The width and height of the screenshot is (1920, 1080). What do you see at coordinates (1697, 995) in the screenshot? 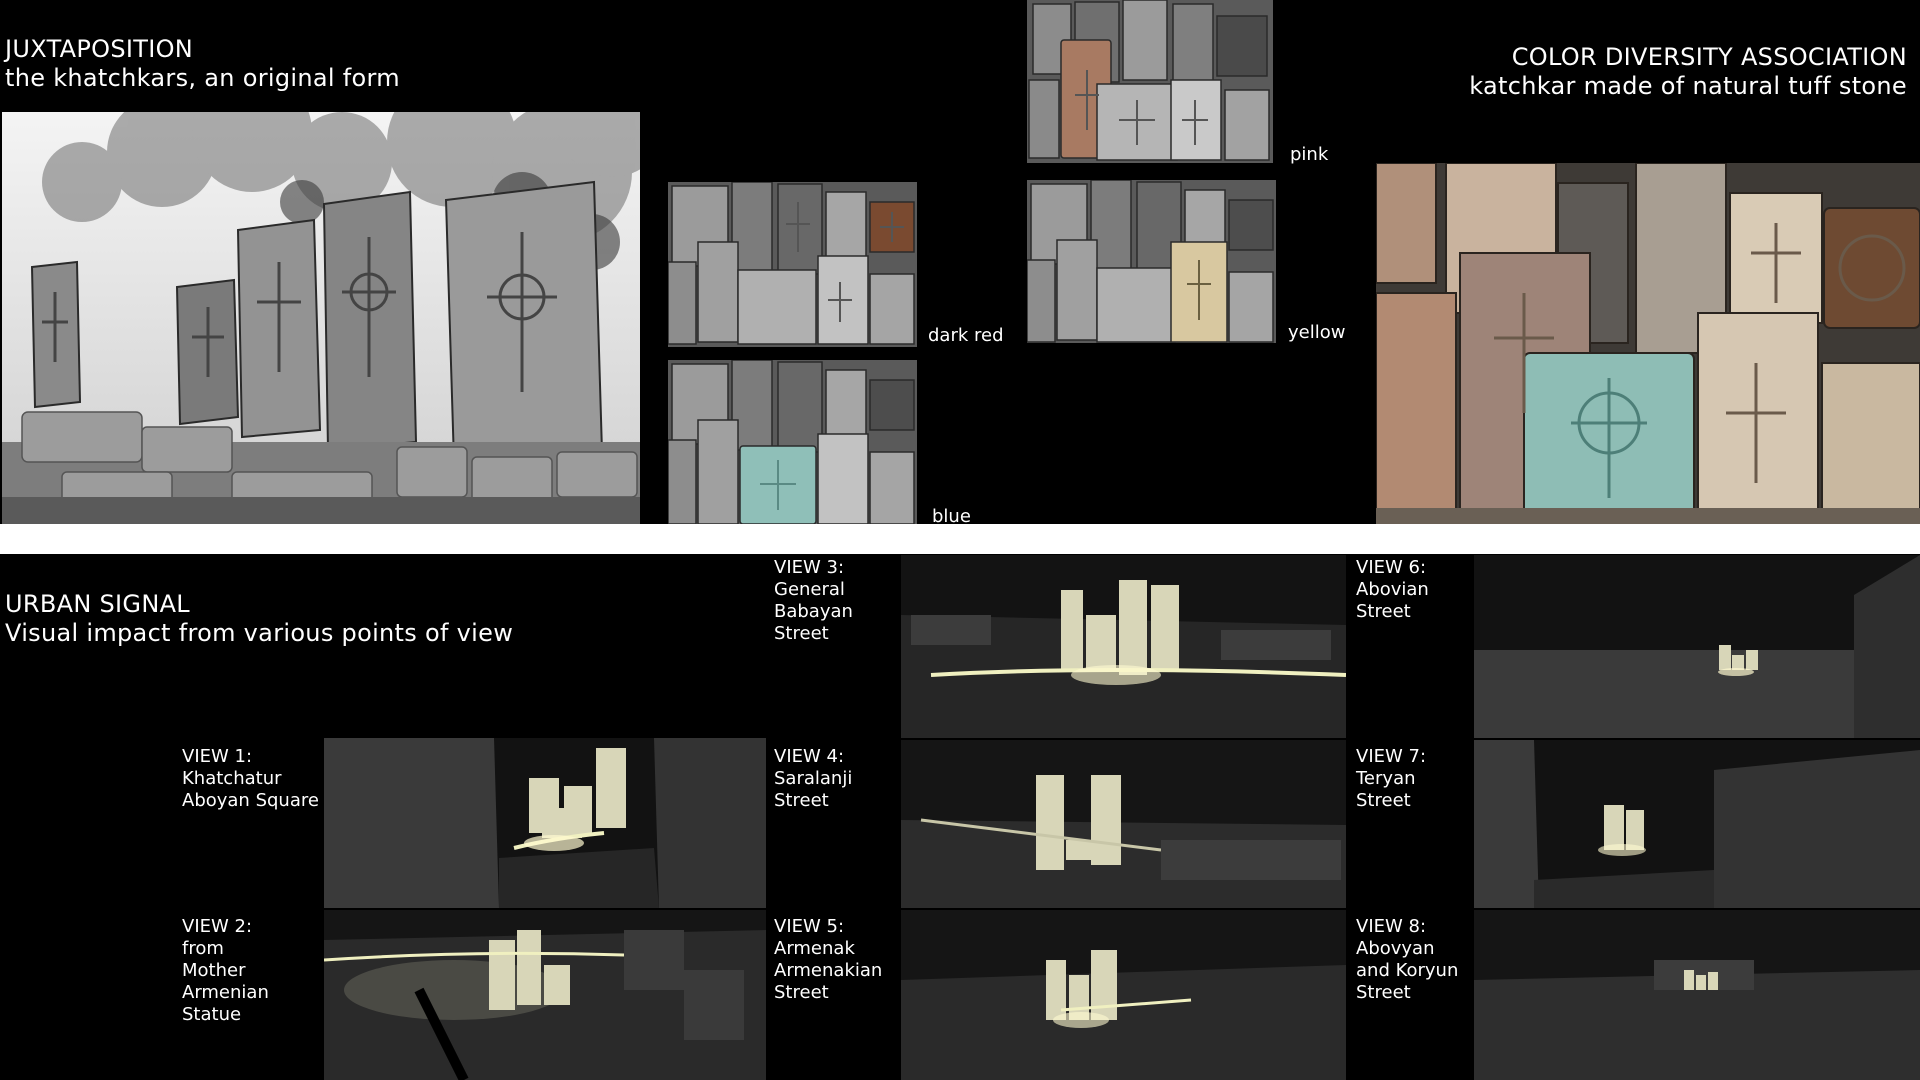
I see `view-8-render` at bounding box center [1697, 995].